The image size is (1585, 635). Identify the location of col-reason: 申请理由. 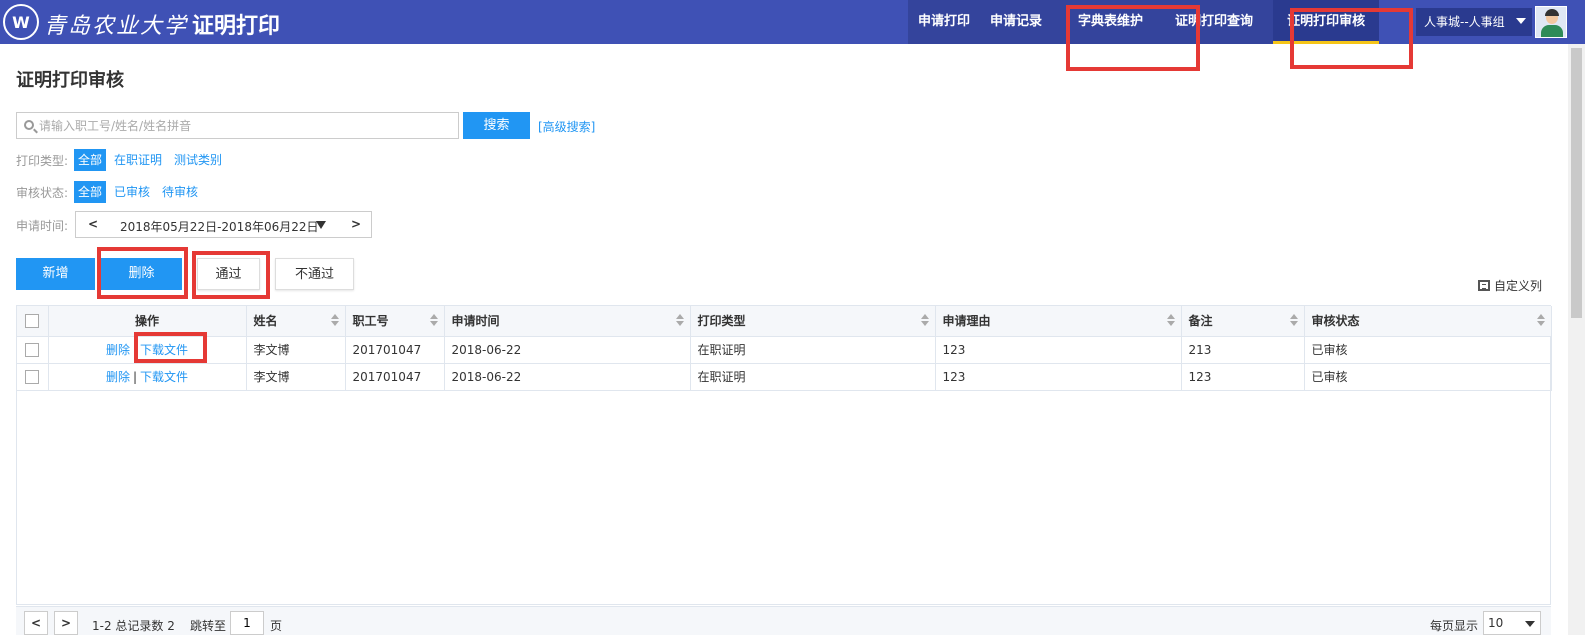
(1058, 321).